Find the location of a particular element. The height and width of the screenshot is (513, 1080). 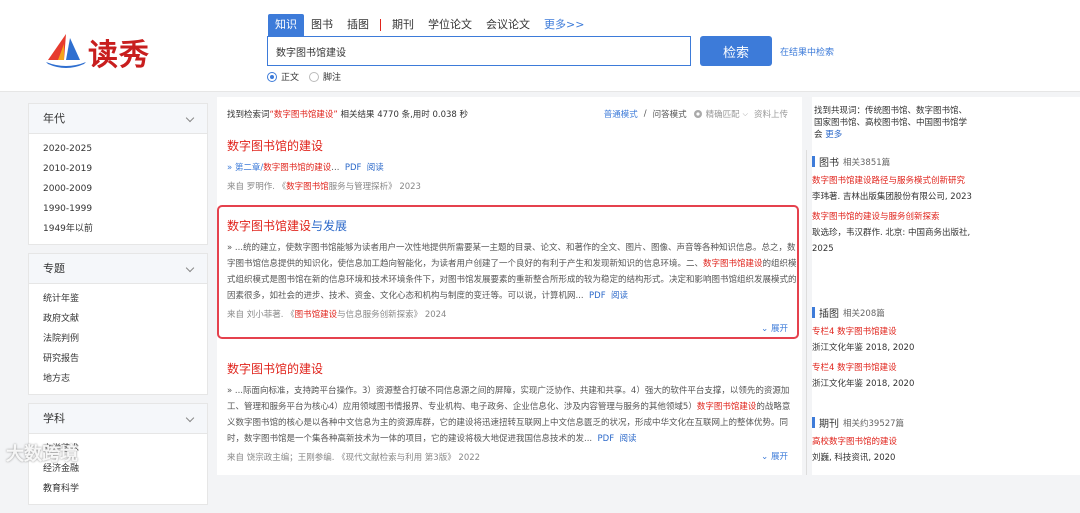

facet-item: 教育科学 is located at coordinates (118, 489).